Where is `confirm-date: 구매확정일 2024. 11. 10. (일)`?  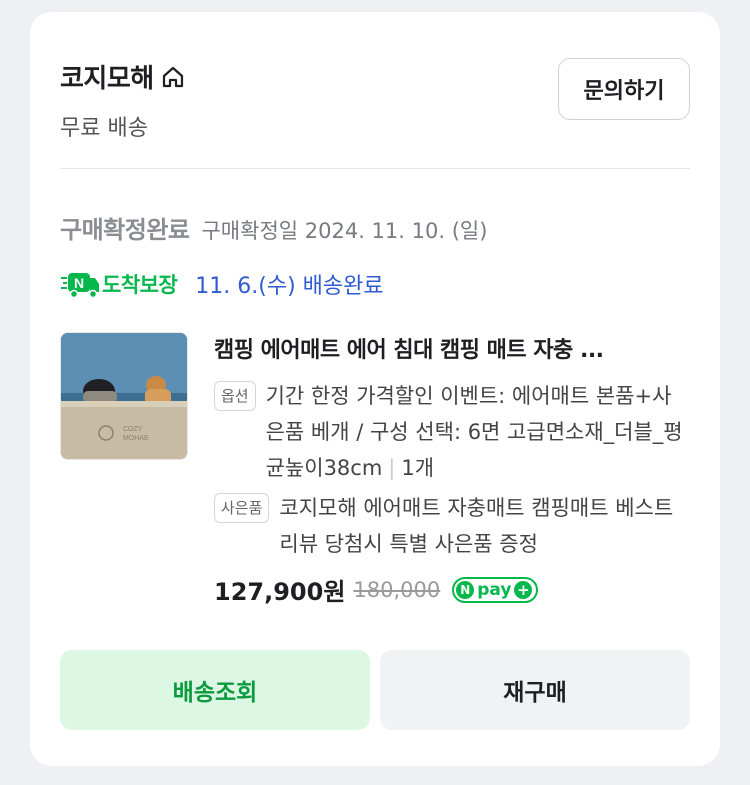
confirm-date: 구매확정일 2024. 11. 10. (일) is located at coordinates (344, 231).